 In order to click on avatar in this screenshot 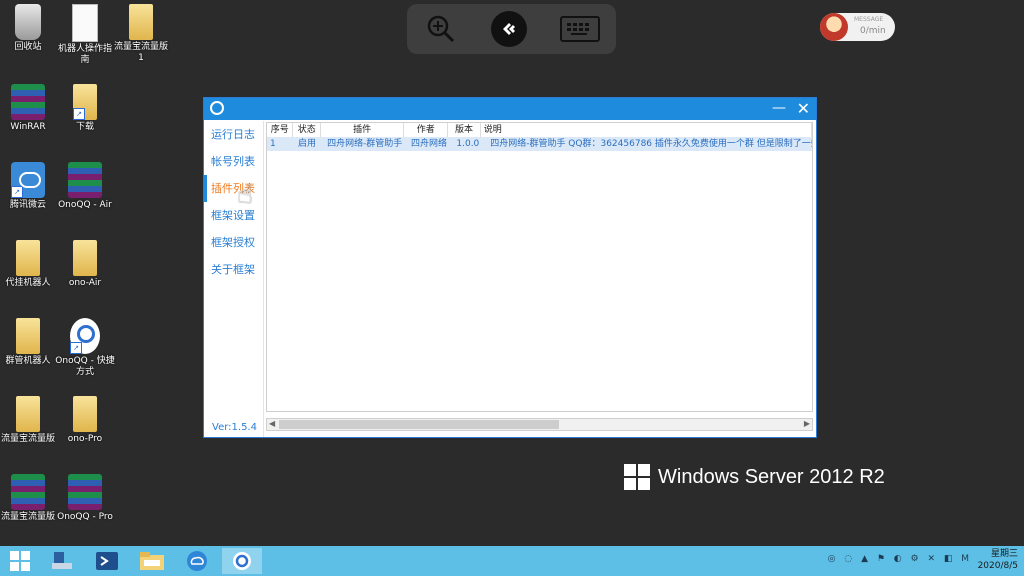, I will do `click(834, 27)`.